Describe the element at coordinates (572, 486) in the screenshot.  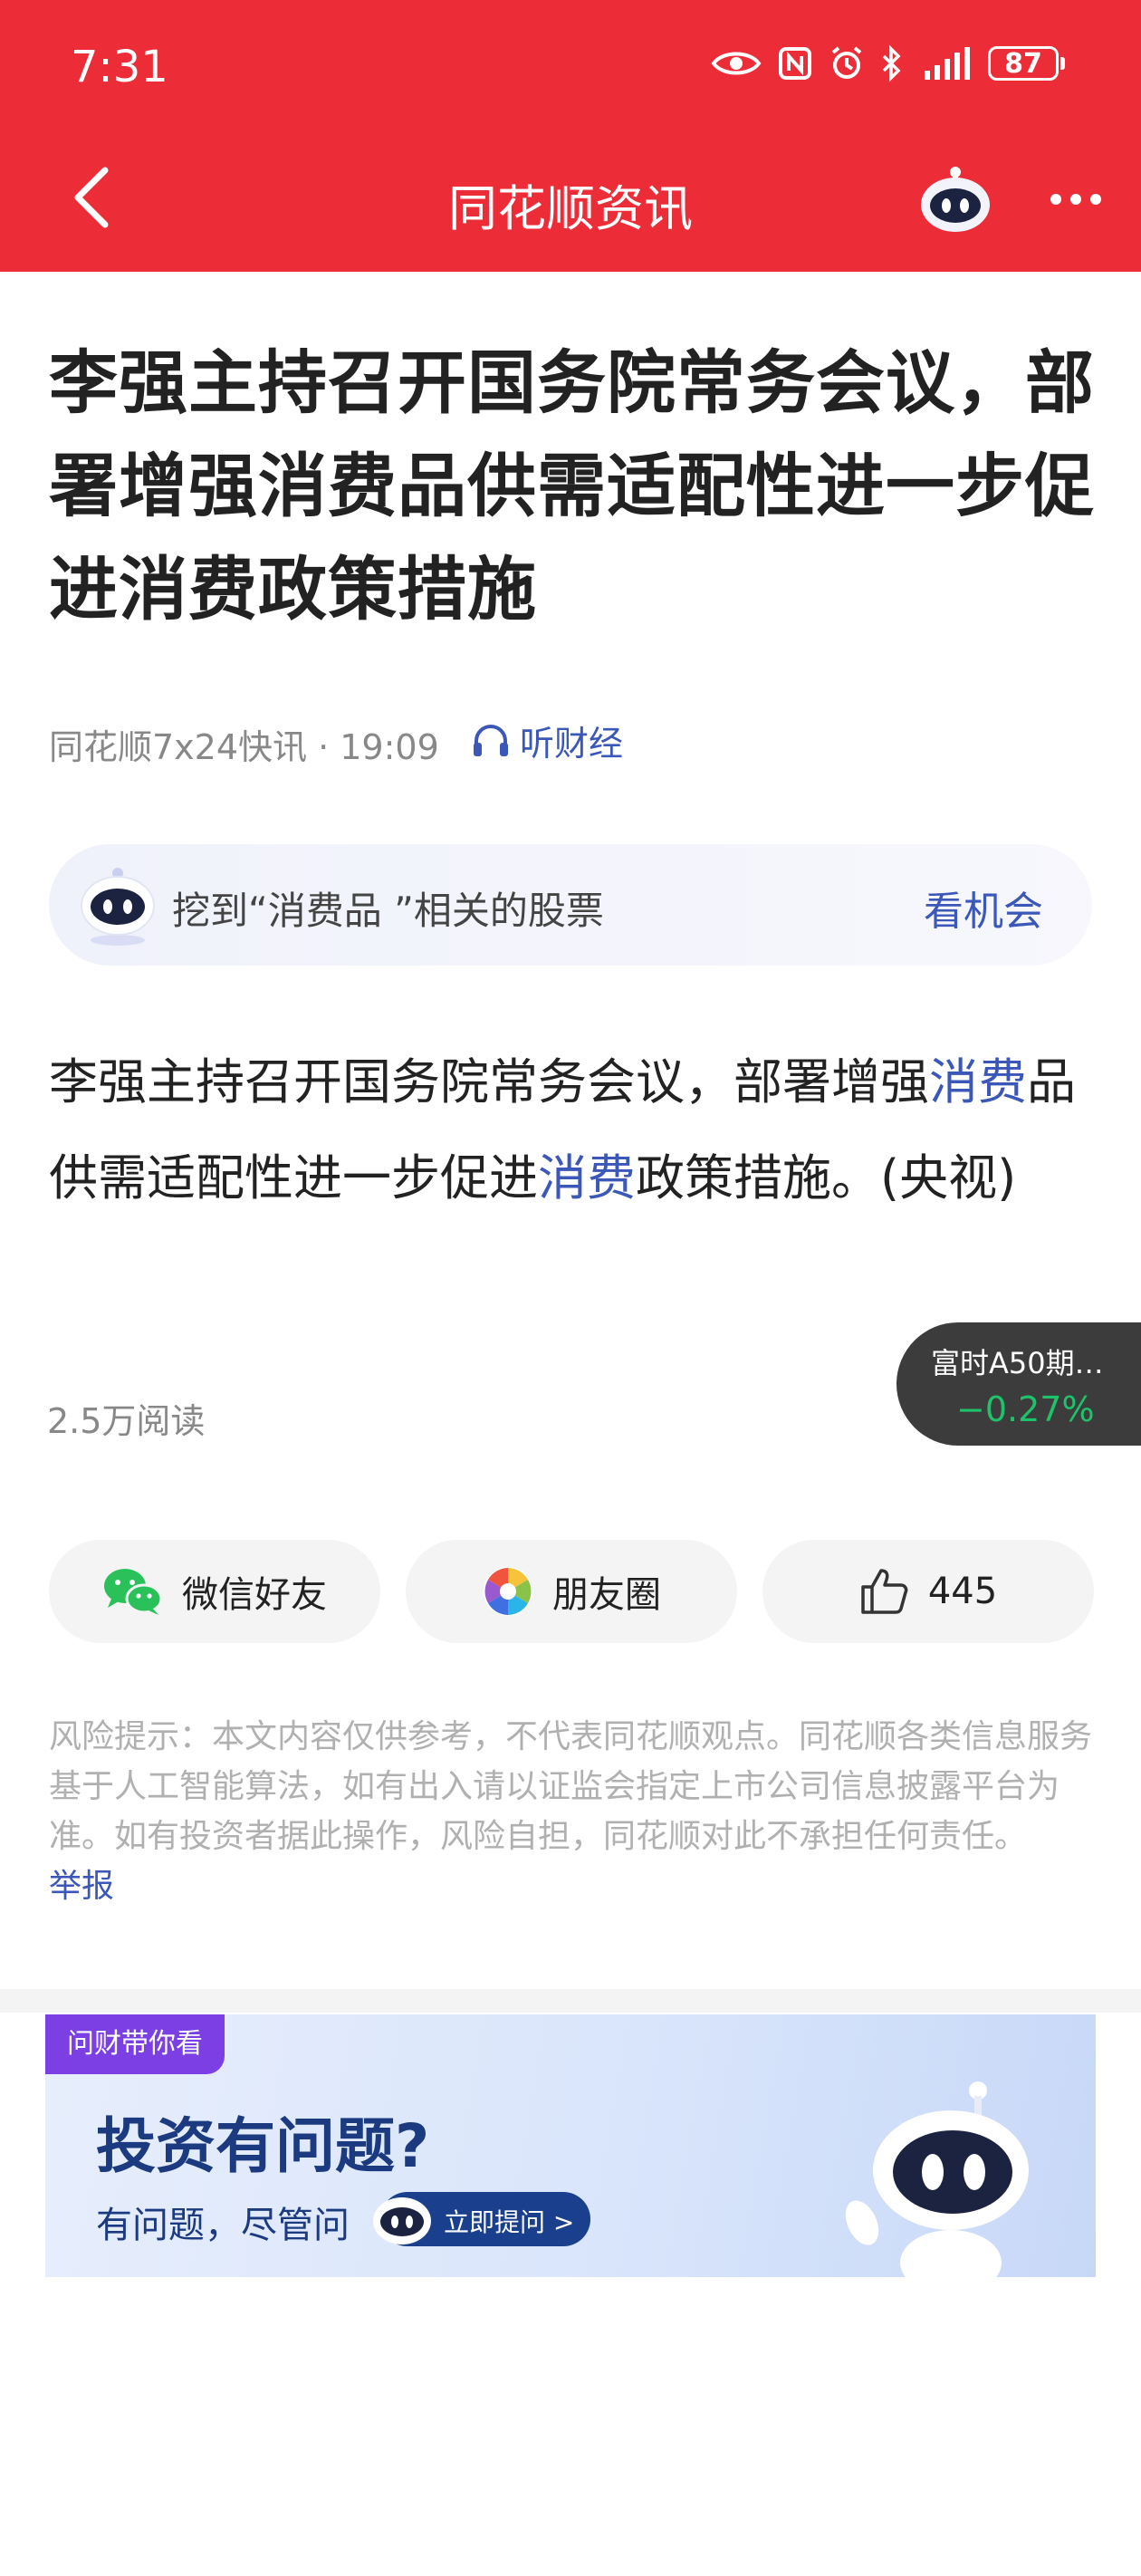
I see `article-title: 李强主持召开国务院常务会议，部署增强消费品供需适配性进一步促进消费政策措施` at that location.